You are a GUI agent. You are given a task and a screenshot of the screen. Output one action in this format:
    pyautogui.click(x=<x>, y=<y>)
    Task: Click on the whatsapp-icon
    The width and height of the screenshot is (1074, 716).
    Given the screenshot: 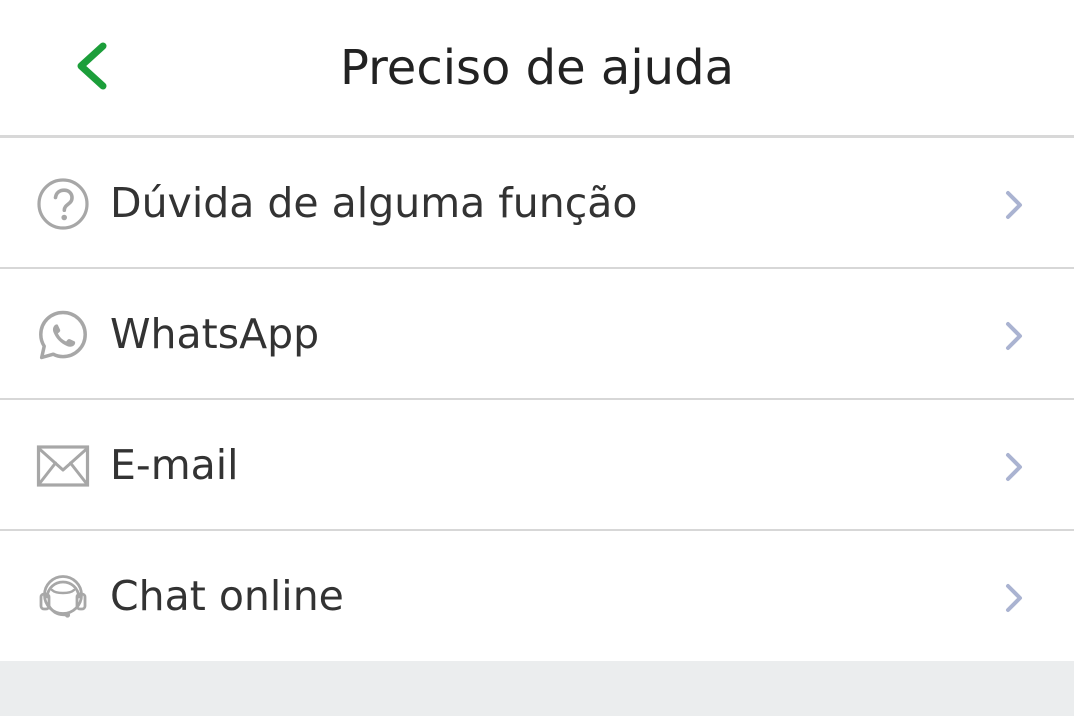 What is the action you would take?
    pyautogui.click(x=63, y=335)
    